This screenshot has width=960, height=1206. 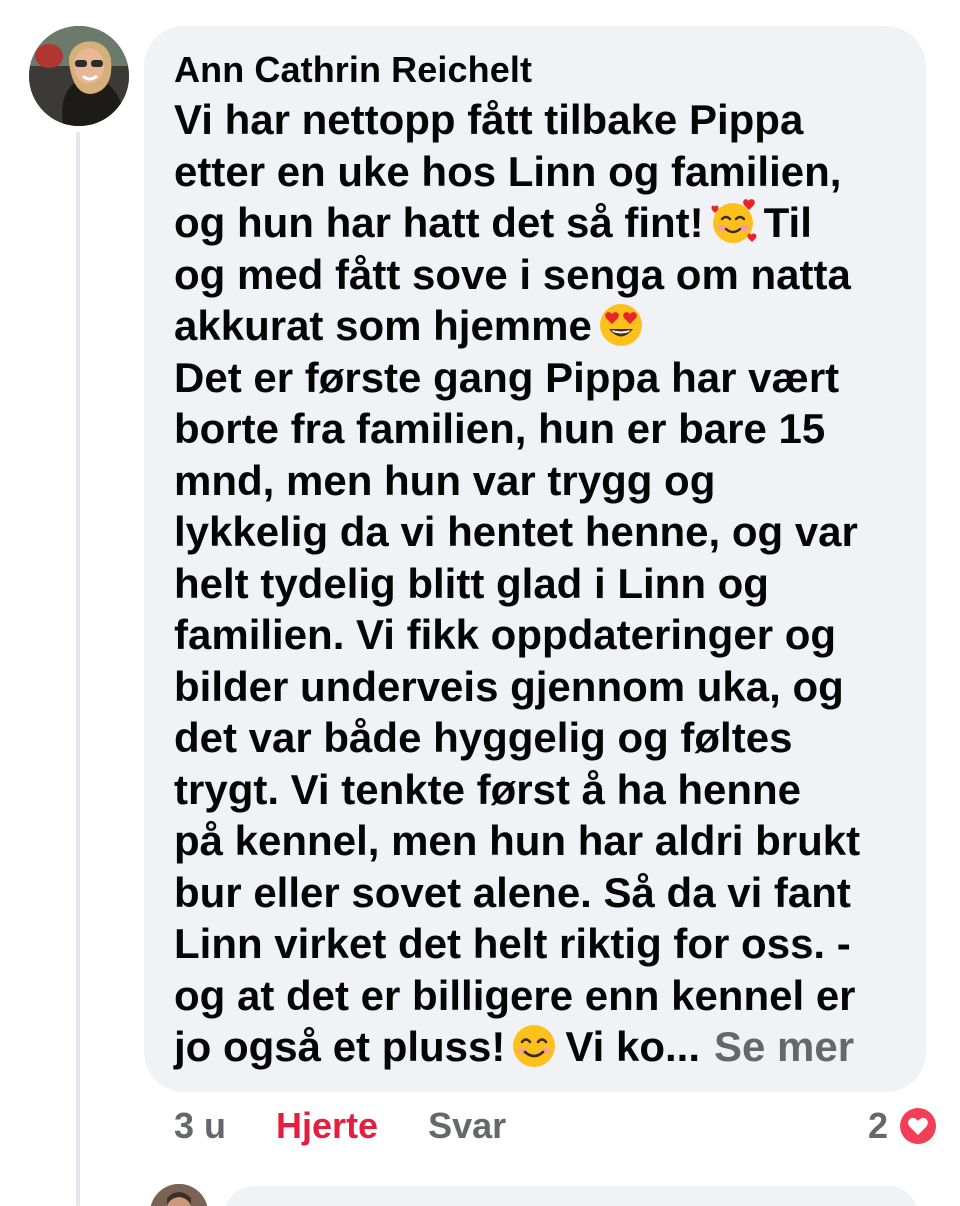 What do you see at coordinates (512, 943) in the screenshot?
I see `comment-line: Linn virket det helt riktig for oss. -` at bounding box center [512, 943].